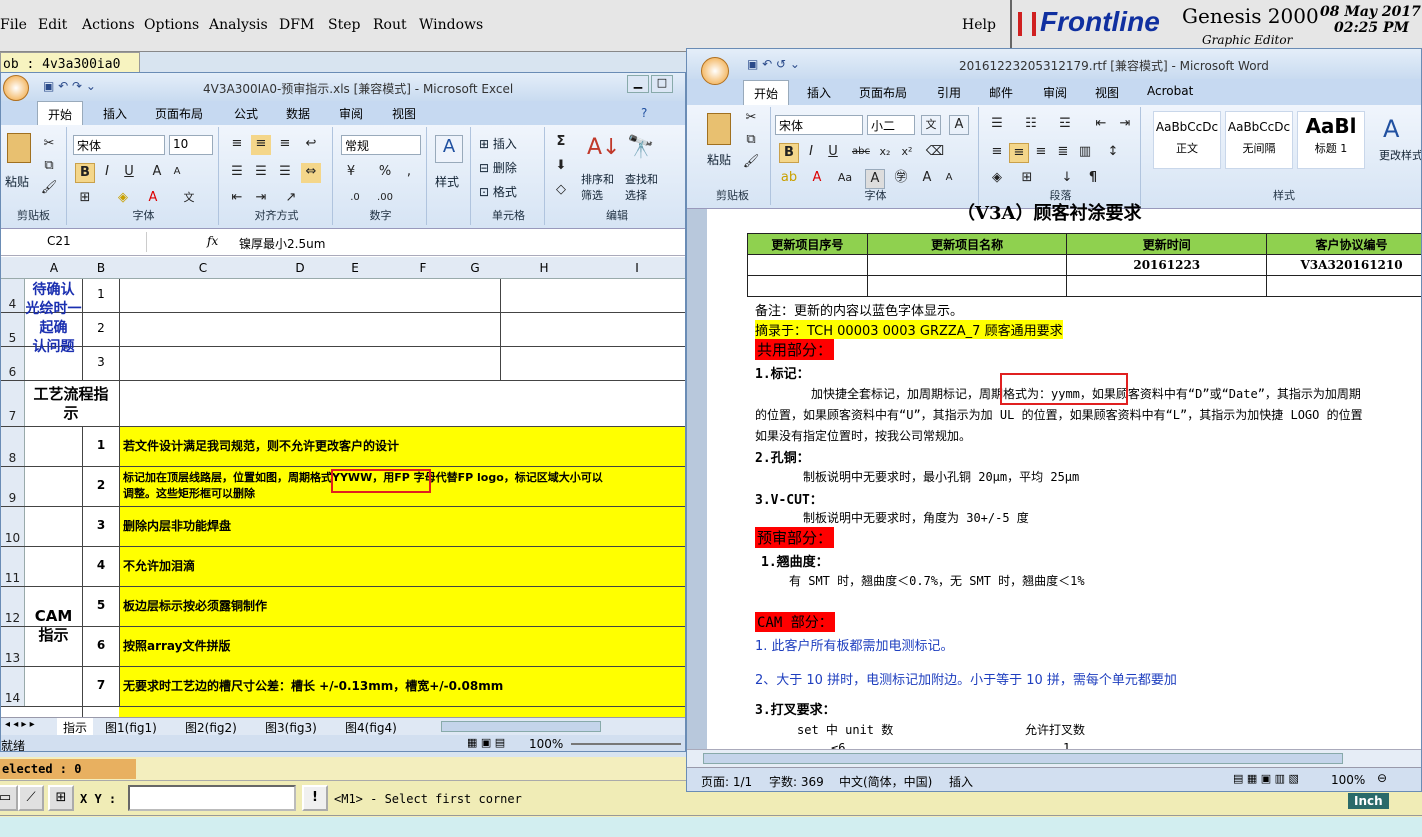  I want to click on cell-b: 5, so click(101, 605).